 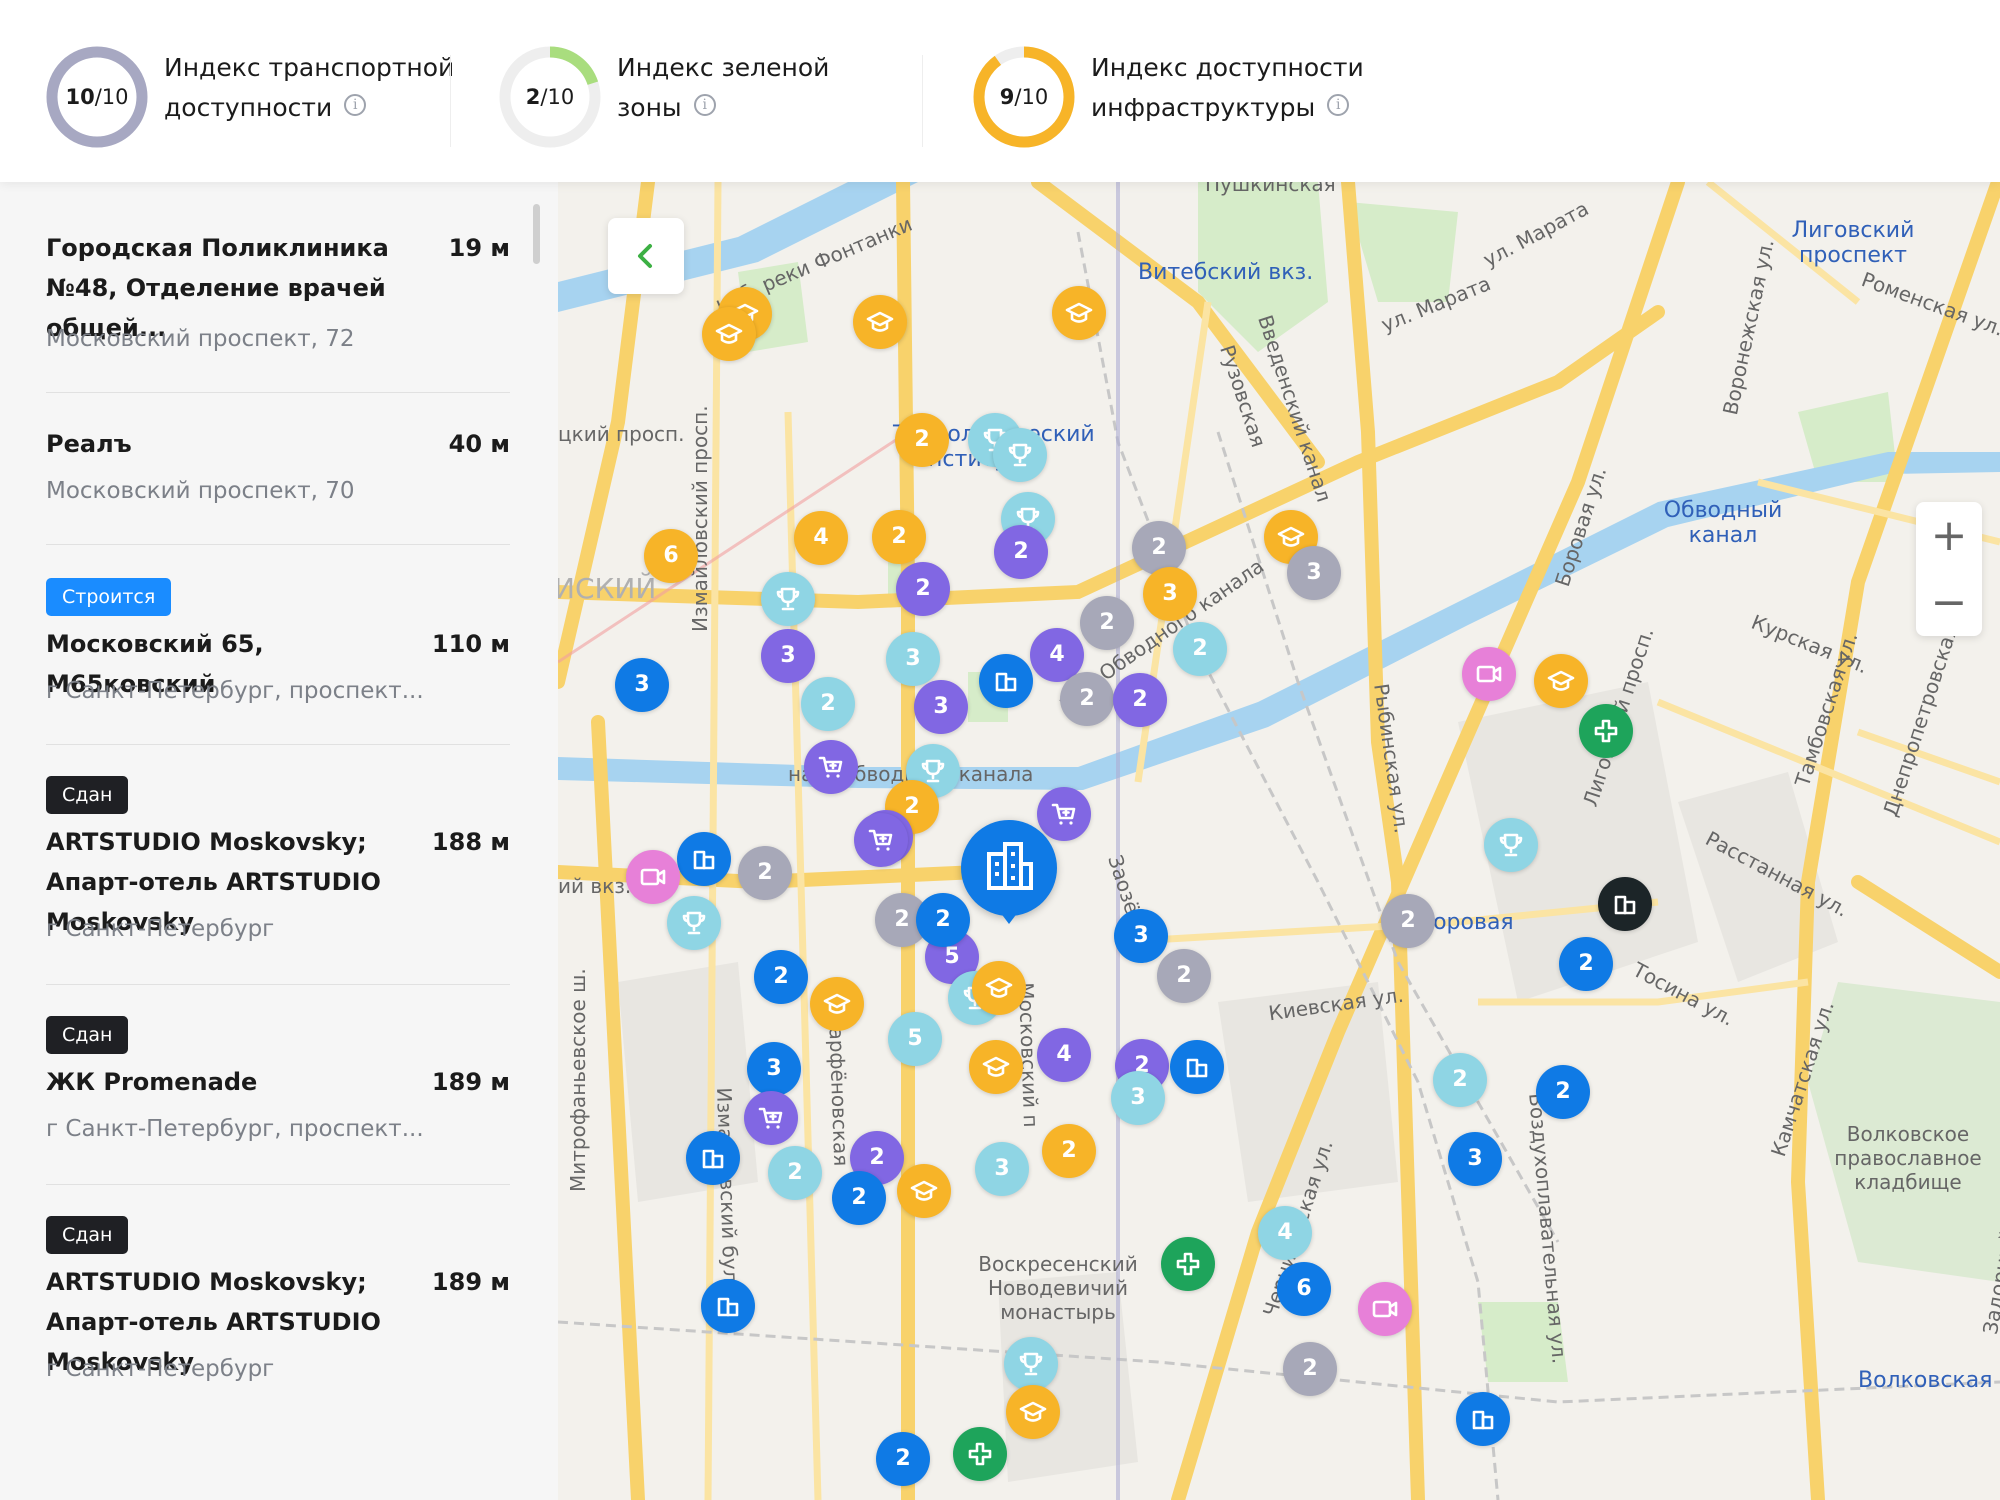 I want to click on map-label: Пушкинская, so click(x=1270, y=189).